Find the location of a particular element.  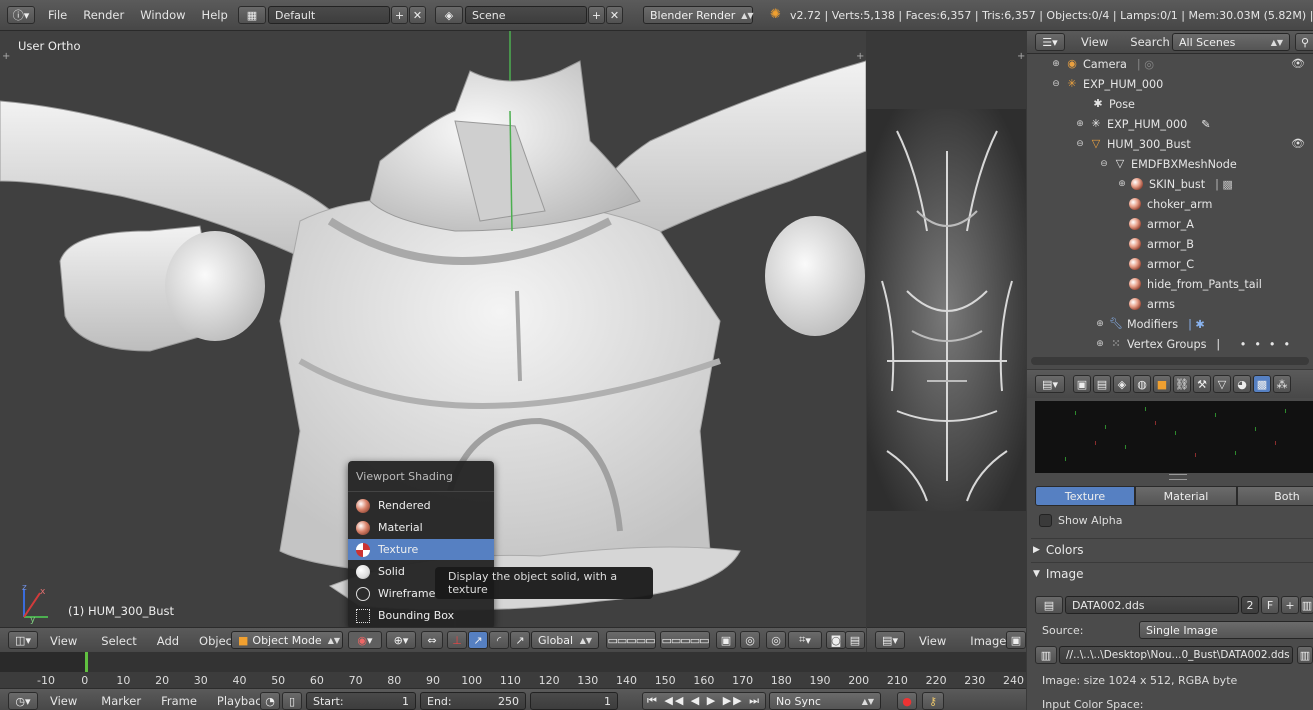

scene-browse-button: ◈ is located at coordinates (449, 15).